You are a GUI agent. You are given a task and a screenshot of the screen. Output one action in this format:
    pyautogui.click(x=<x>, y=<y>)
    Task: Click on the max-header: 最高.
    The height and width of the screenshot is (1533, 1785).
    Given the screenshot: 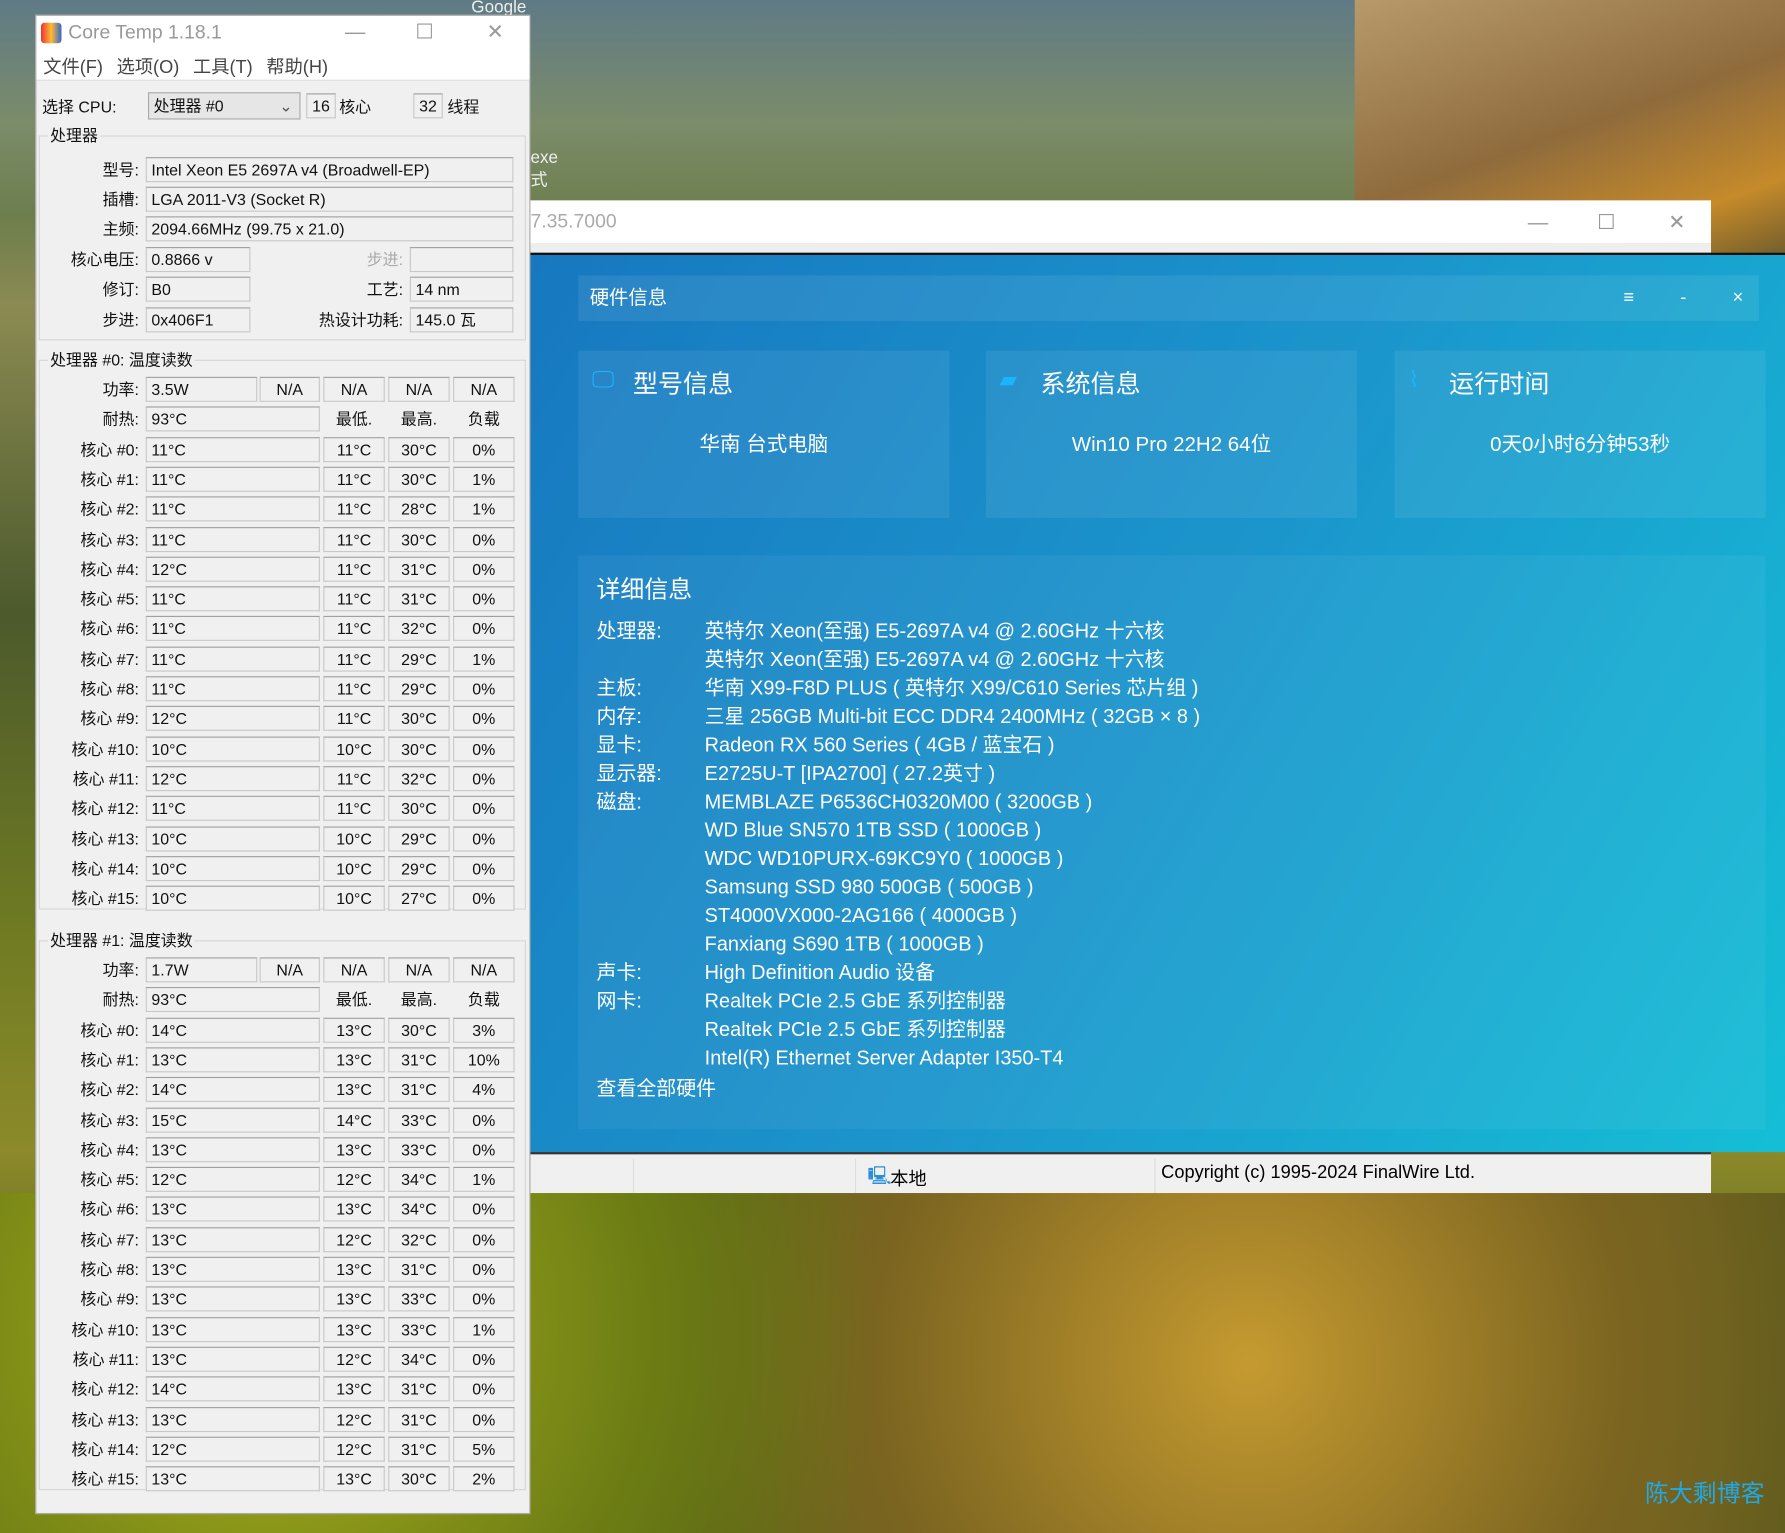 What is the action you would take?
    pyautogui.click(x=419, y=999)
    